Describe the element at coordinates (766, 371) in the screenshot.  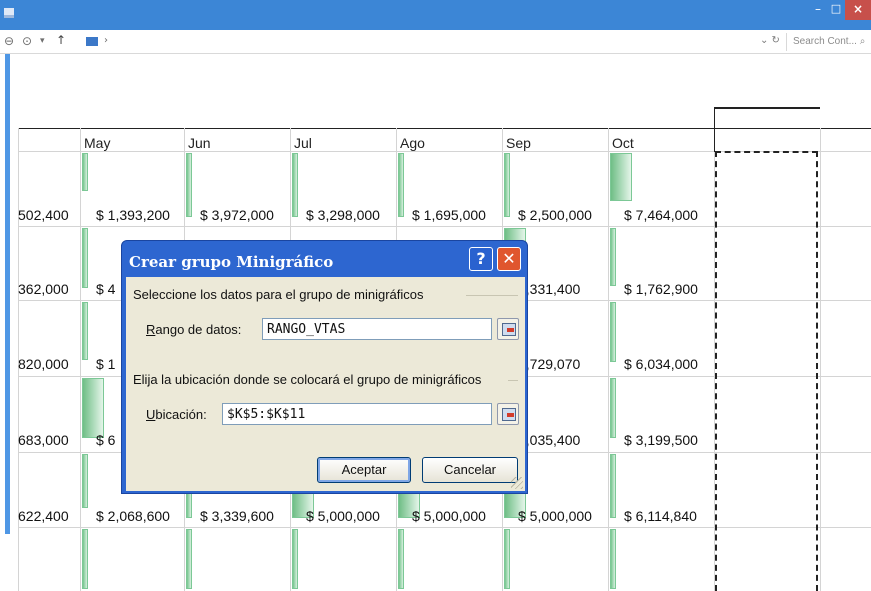
I see `copy-marquee` at that location.